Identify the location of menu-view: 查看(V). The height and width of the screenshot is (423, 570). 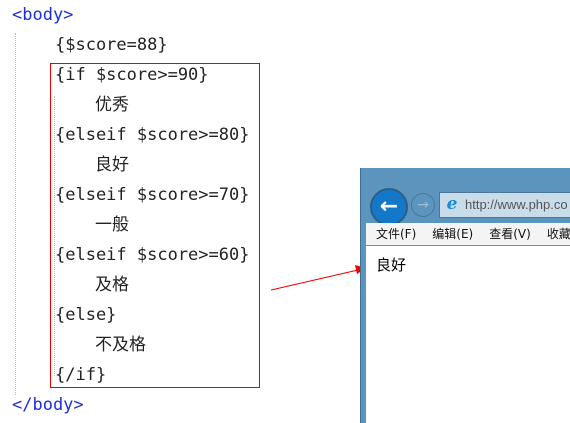
(510, 234).